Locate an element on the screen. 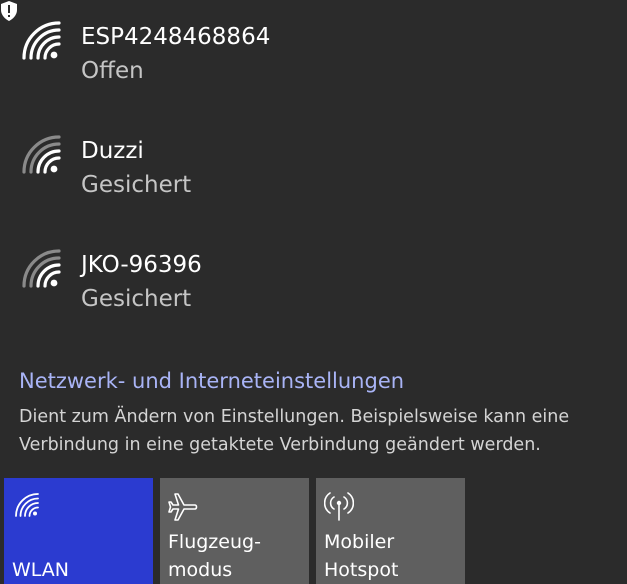 This screenshot has width=627, height=584. wlan-toggle-tile: WLAN is located at coordinates (78, 531).